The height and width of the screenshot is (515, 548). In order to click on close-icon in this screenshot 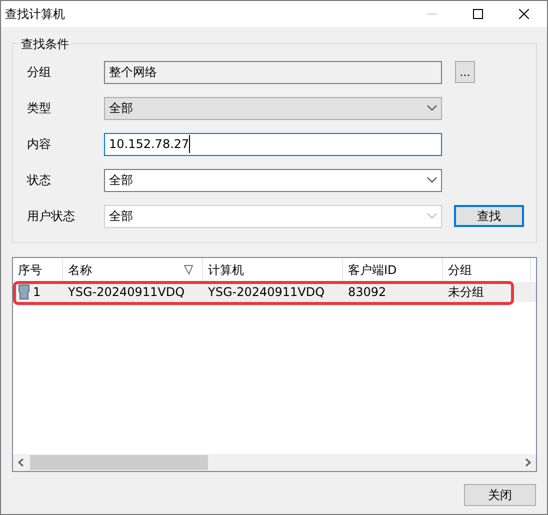, I will do `click(524, 14)`.